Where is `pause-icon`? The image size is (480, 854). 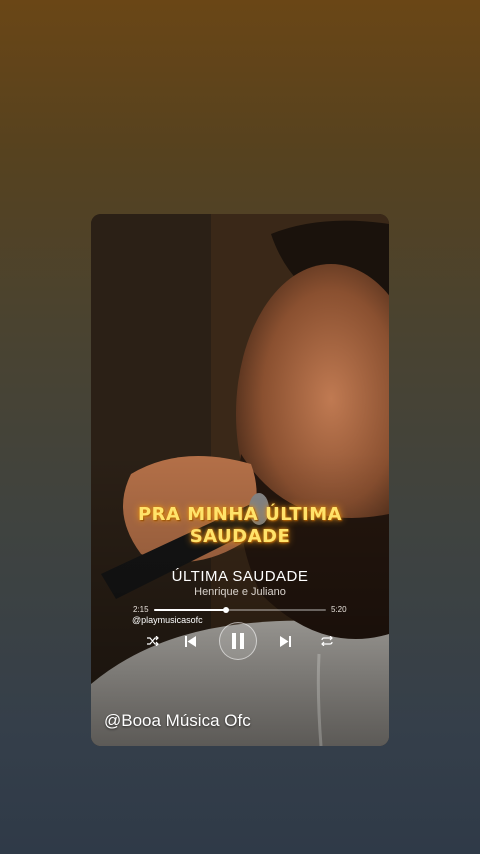
pause-icon is located at coordinates (238, 641).